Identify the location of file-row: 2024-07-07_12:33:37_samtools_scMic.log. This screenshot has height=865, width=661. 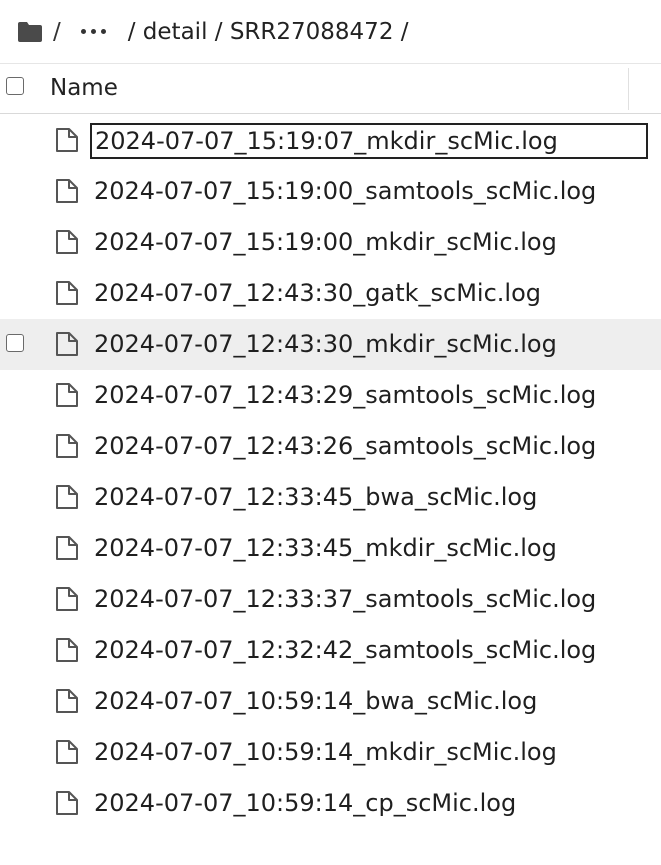
(330, 599).